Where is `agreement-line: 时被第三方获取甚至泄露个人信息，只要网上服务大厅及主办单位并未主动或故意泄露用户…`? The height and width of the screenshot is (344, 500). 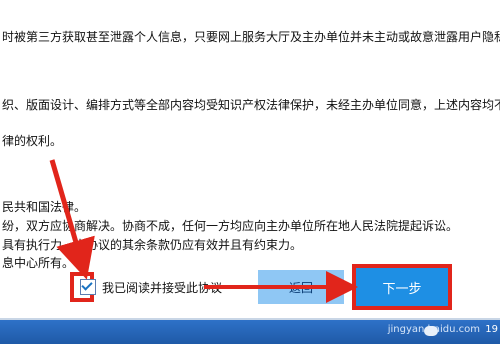 agreement-line: 时被第三方获取甚至泄露个人信息，只要网上服务大厅及主办单位并未主动或故意泄露用户… is located at coordinates (251, 37).